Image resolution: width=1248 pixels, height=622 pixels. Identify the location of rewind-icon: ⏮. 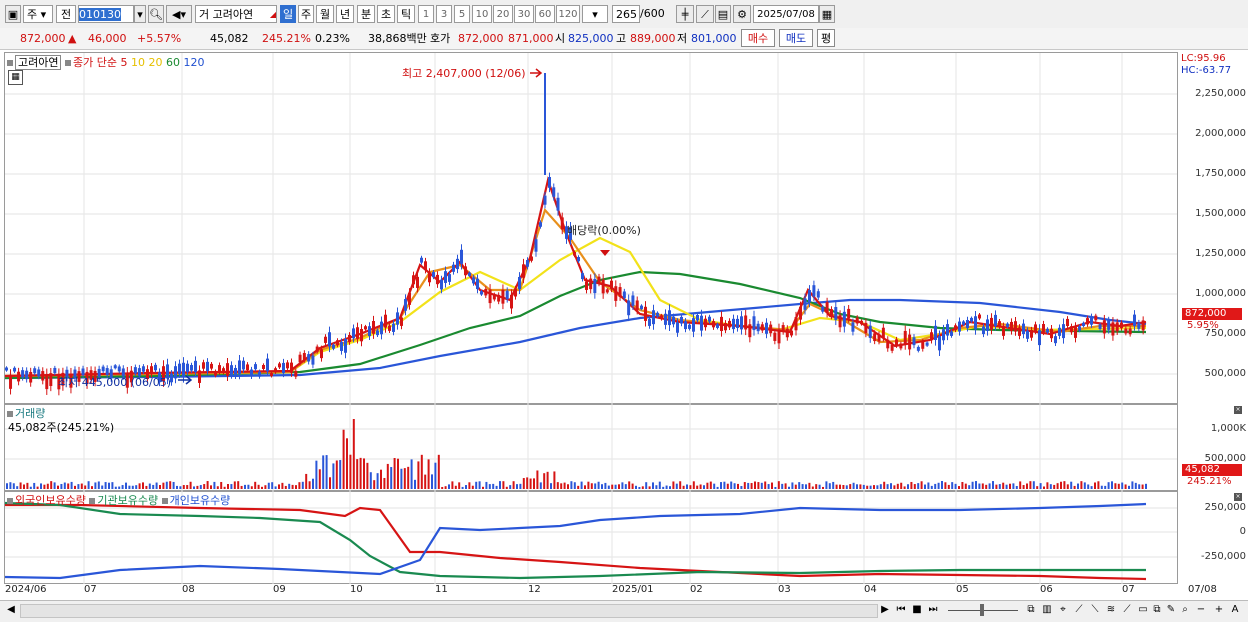
(901, 610).